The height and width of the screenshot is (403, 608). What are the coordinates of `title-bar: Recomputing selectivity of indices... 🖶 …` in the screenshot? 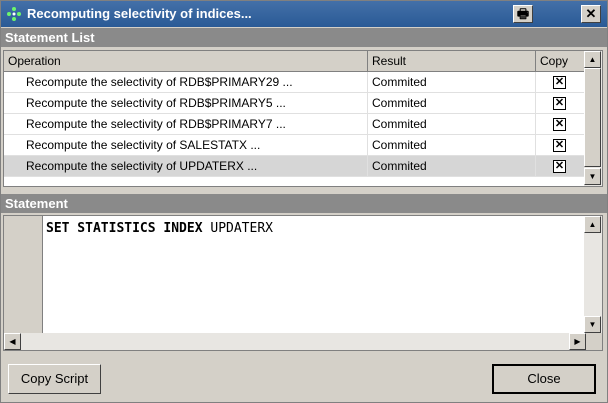 It's located at (304, 14).